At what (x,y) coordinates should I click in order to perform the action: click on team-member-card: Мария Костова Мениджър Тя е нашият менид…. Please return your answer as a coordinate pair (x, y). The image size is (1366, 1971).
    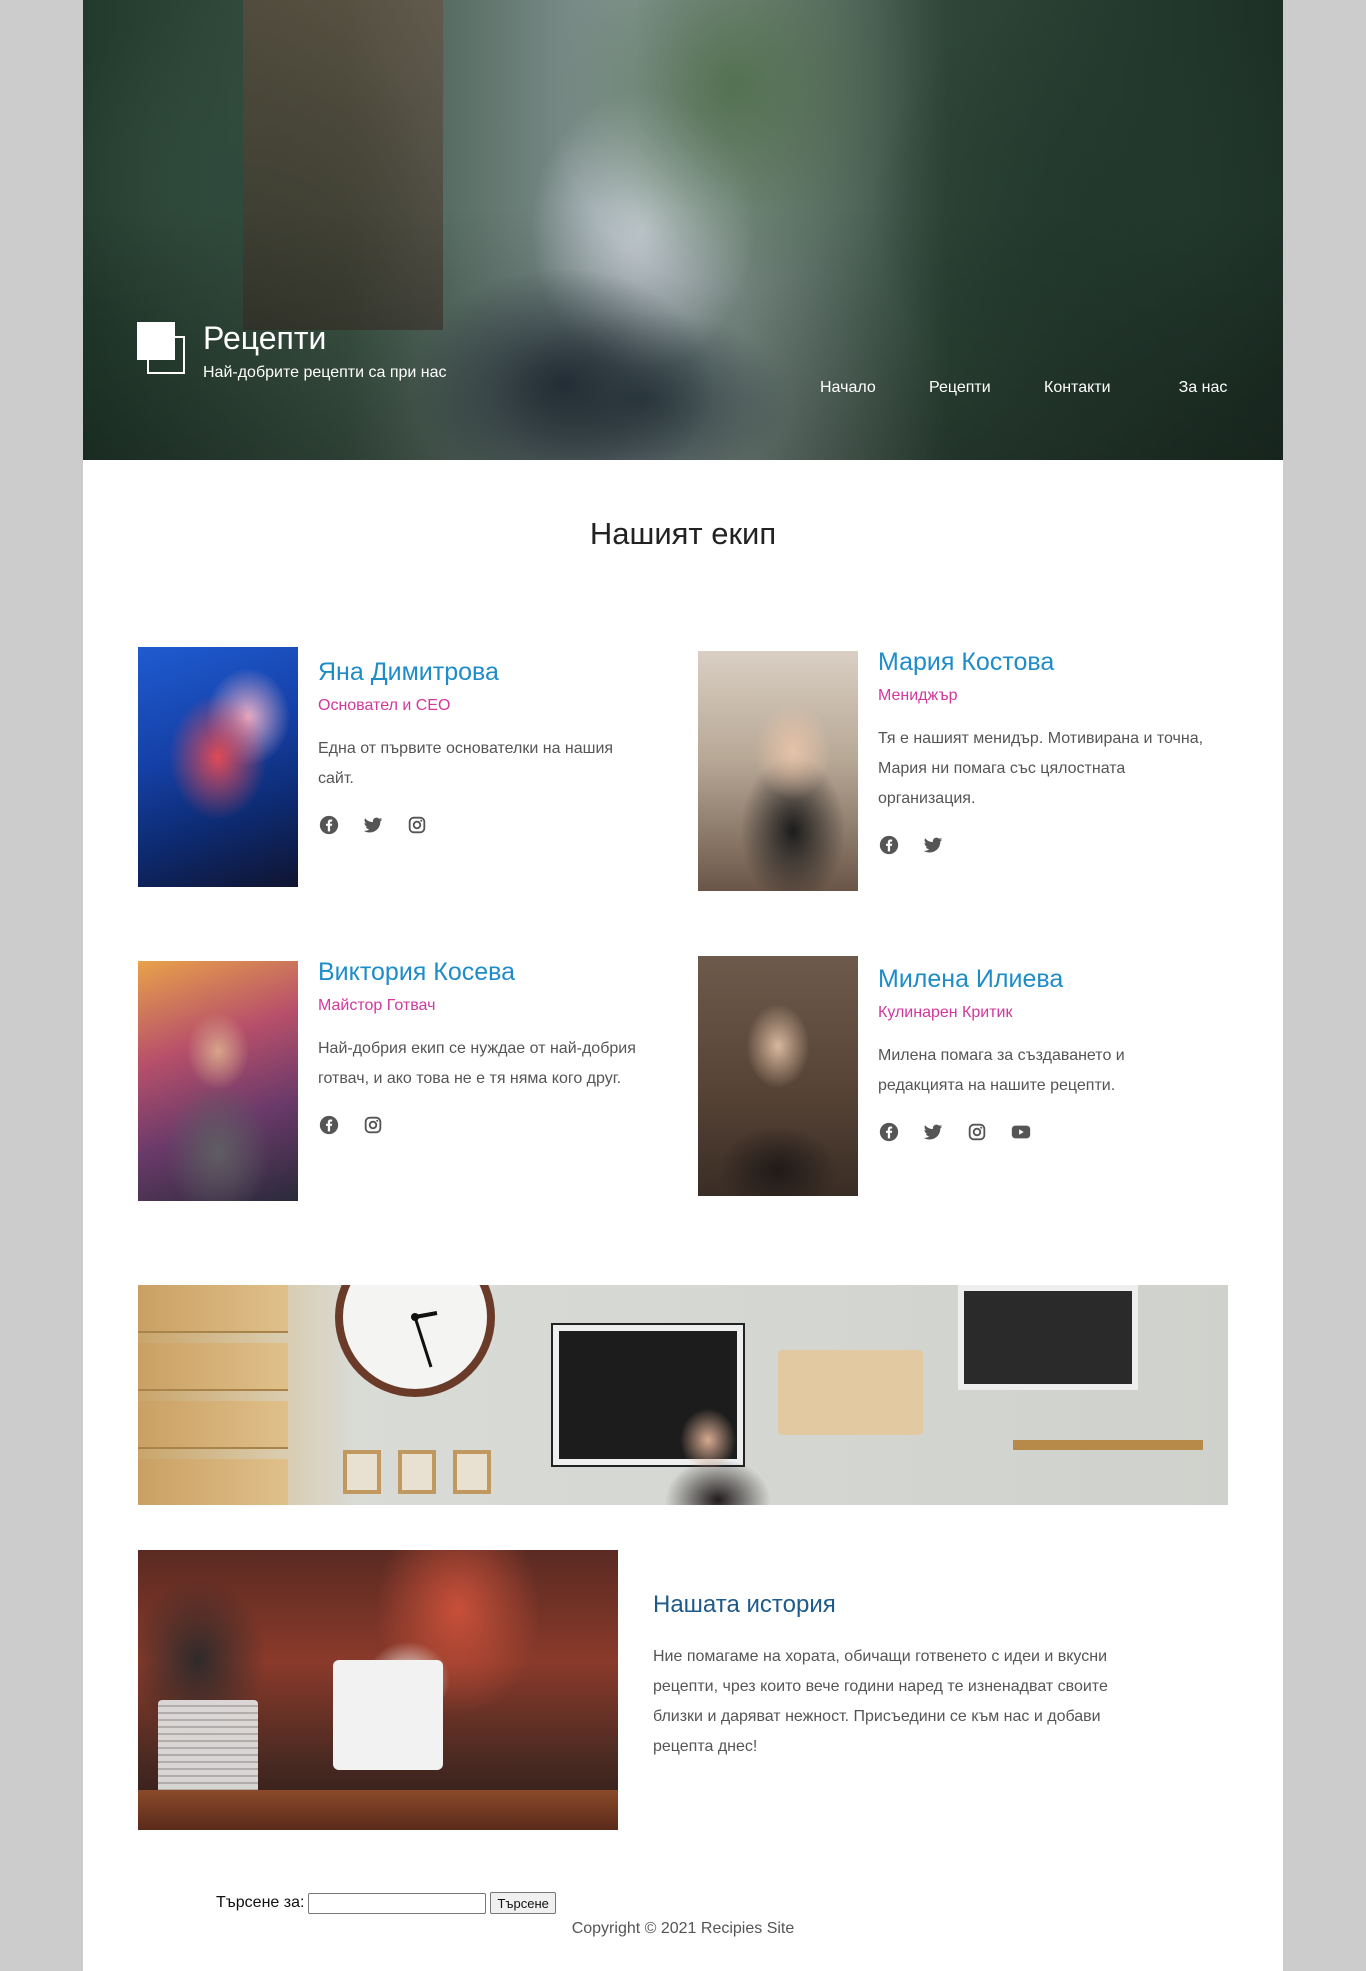
    Looking at the image, I should click on (958, 769).